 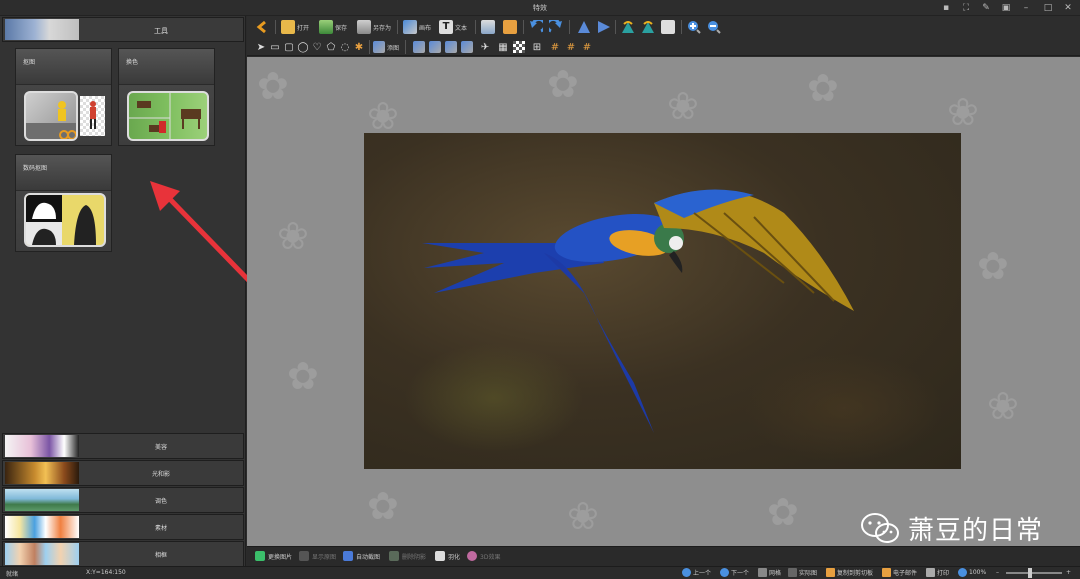 I want to click on effect-materials-label: 素材, so click(x=160, y=528).